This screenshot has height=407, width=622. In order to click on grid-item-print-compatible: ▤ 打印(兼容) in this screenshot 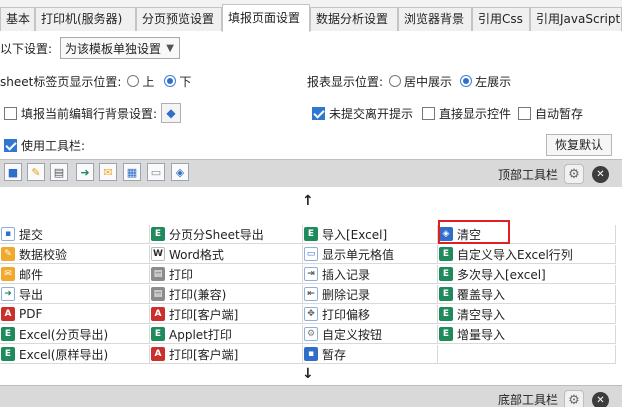, I will do `click(226, 294)`.